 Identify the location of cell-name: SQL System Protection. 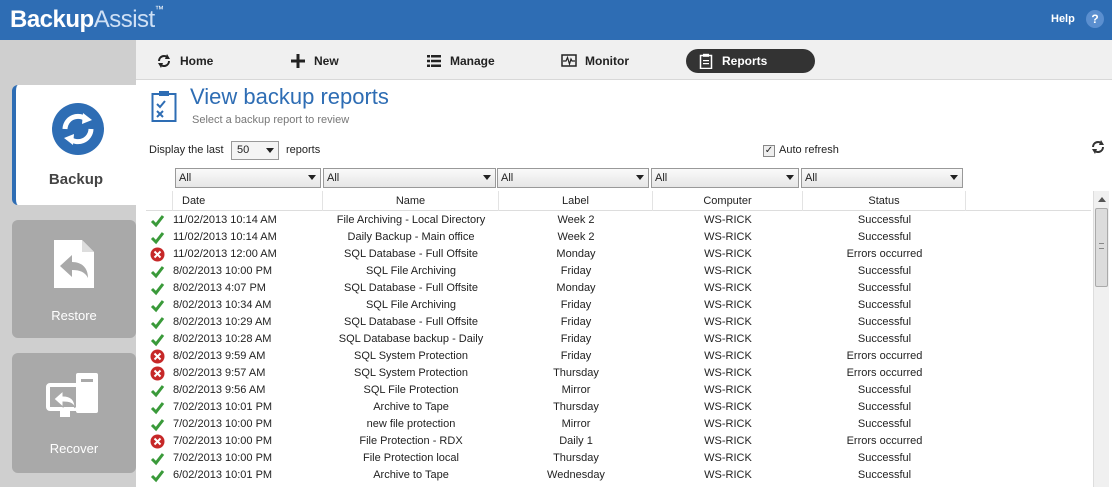
(411, 356).